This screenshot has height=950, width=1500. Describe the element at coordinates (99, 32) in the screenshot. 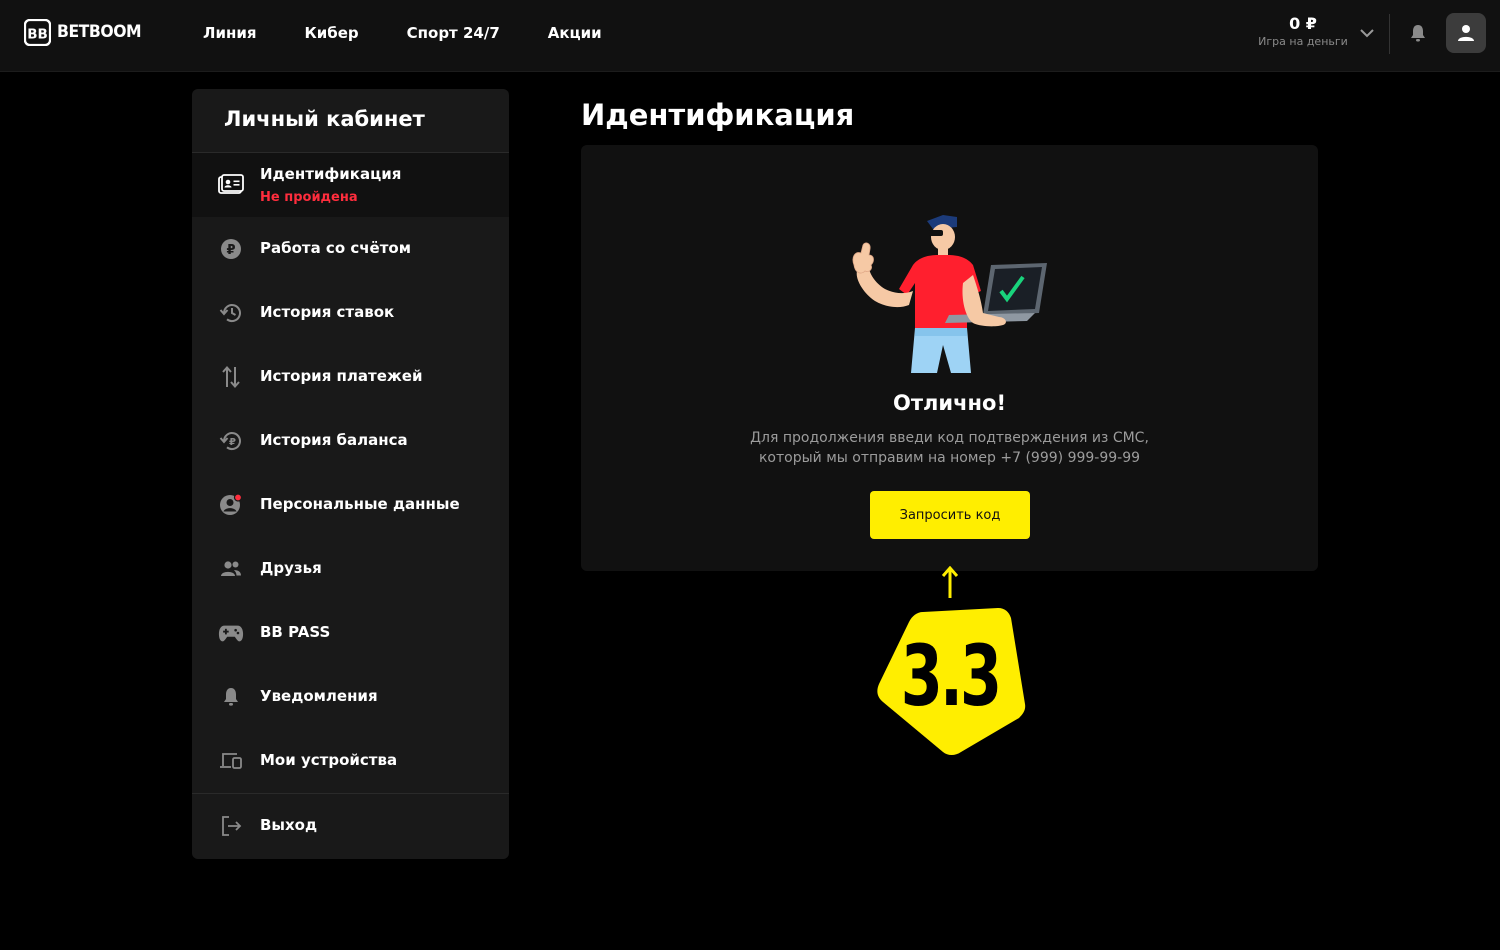

I see `logo-text: BETBOOM` at that location.